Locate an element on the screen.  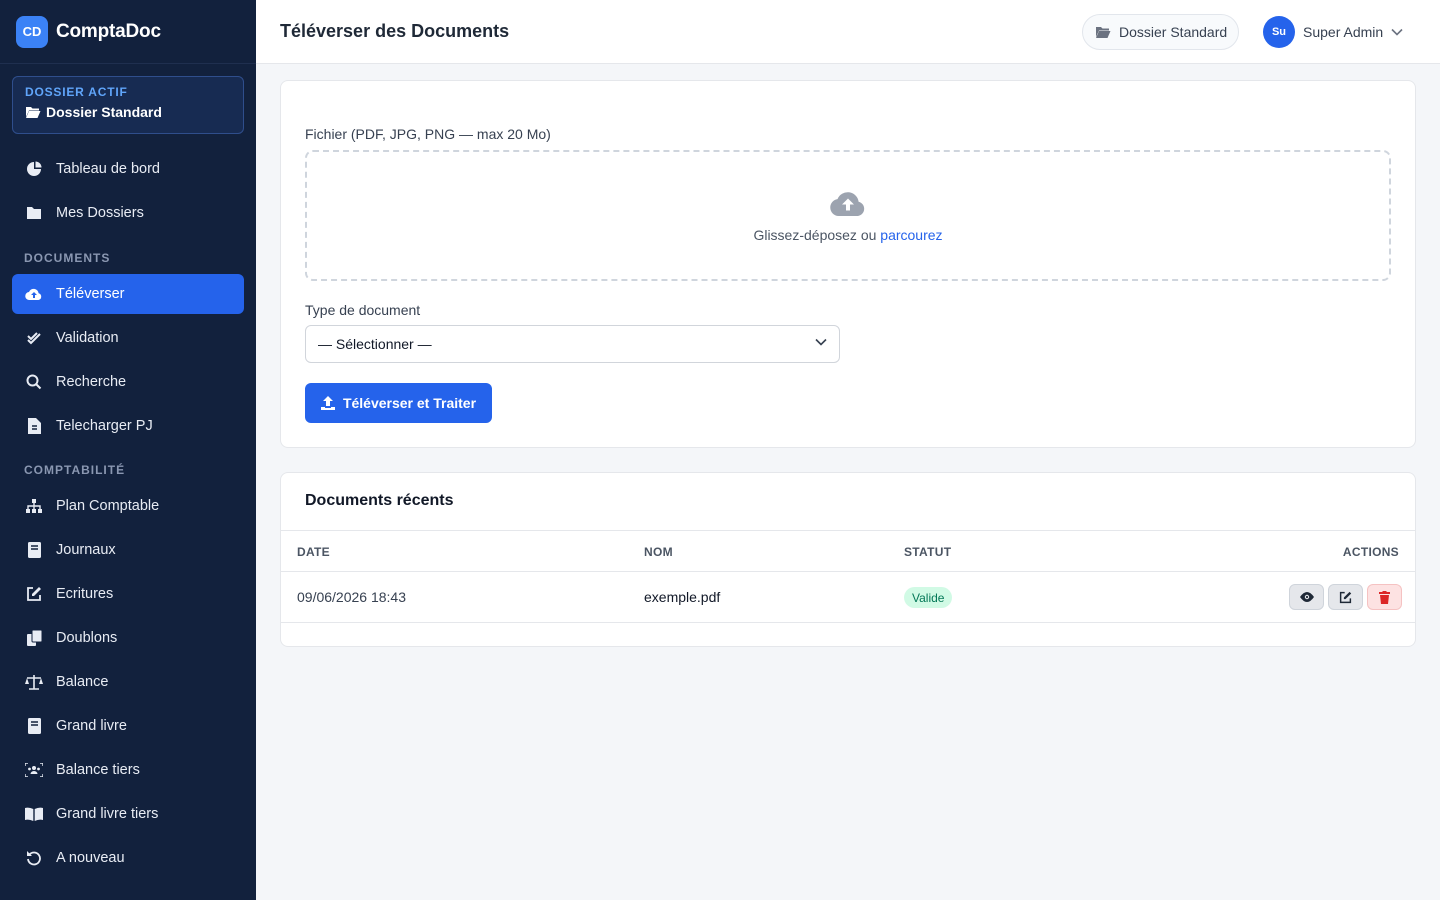
undo-icon is located at coordinates (34, 858).